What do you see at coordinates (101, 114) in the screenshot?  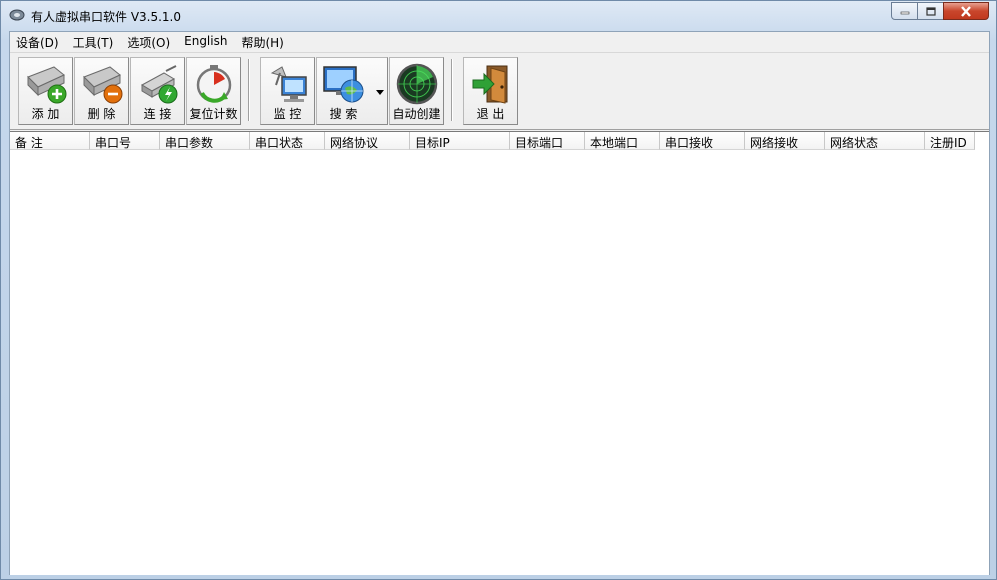 I see `delete-label: 删 除` at bounding box center [101, 114].